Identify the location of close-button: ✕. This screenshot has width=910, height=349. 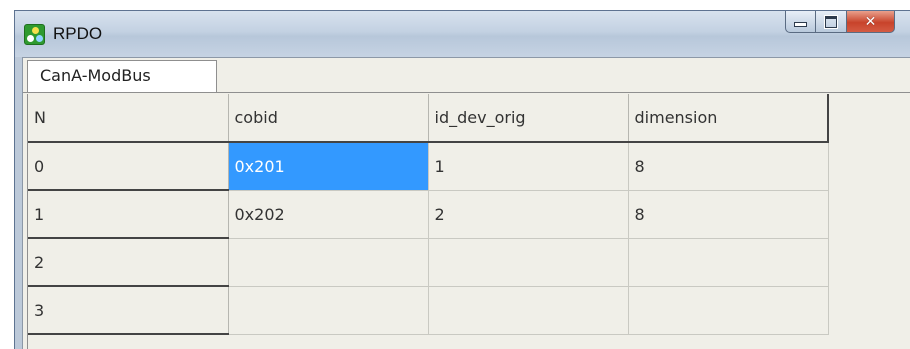
(871, 22).